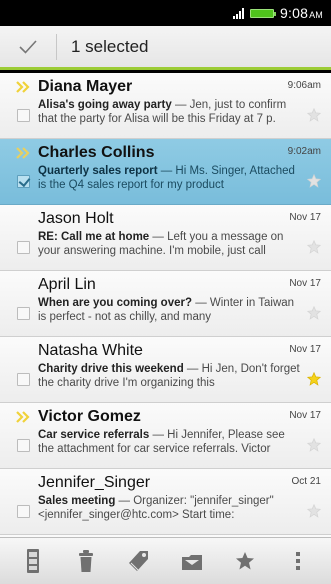  Describe the element at coordinates (165, 48) in the screenshot. I see `selection-action-bar: 1 selected` at that location.